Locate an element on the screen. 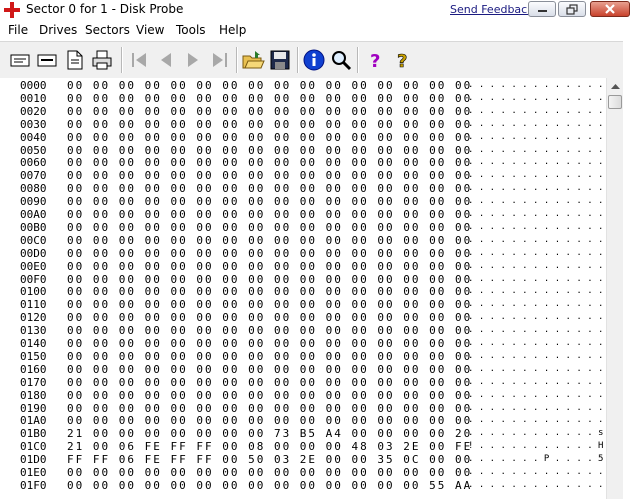 The width and height of the screenshot is (633, 499). close-button is located at coordinates (610, 9).